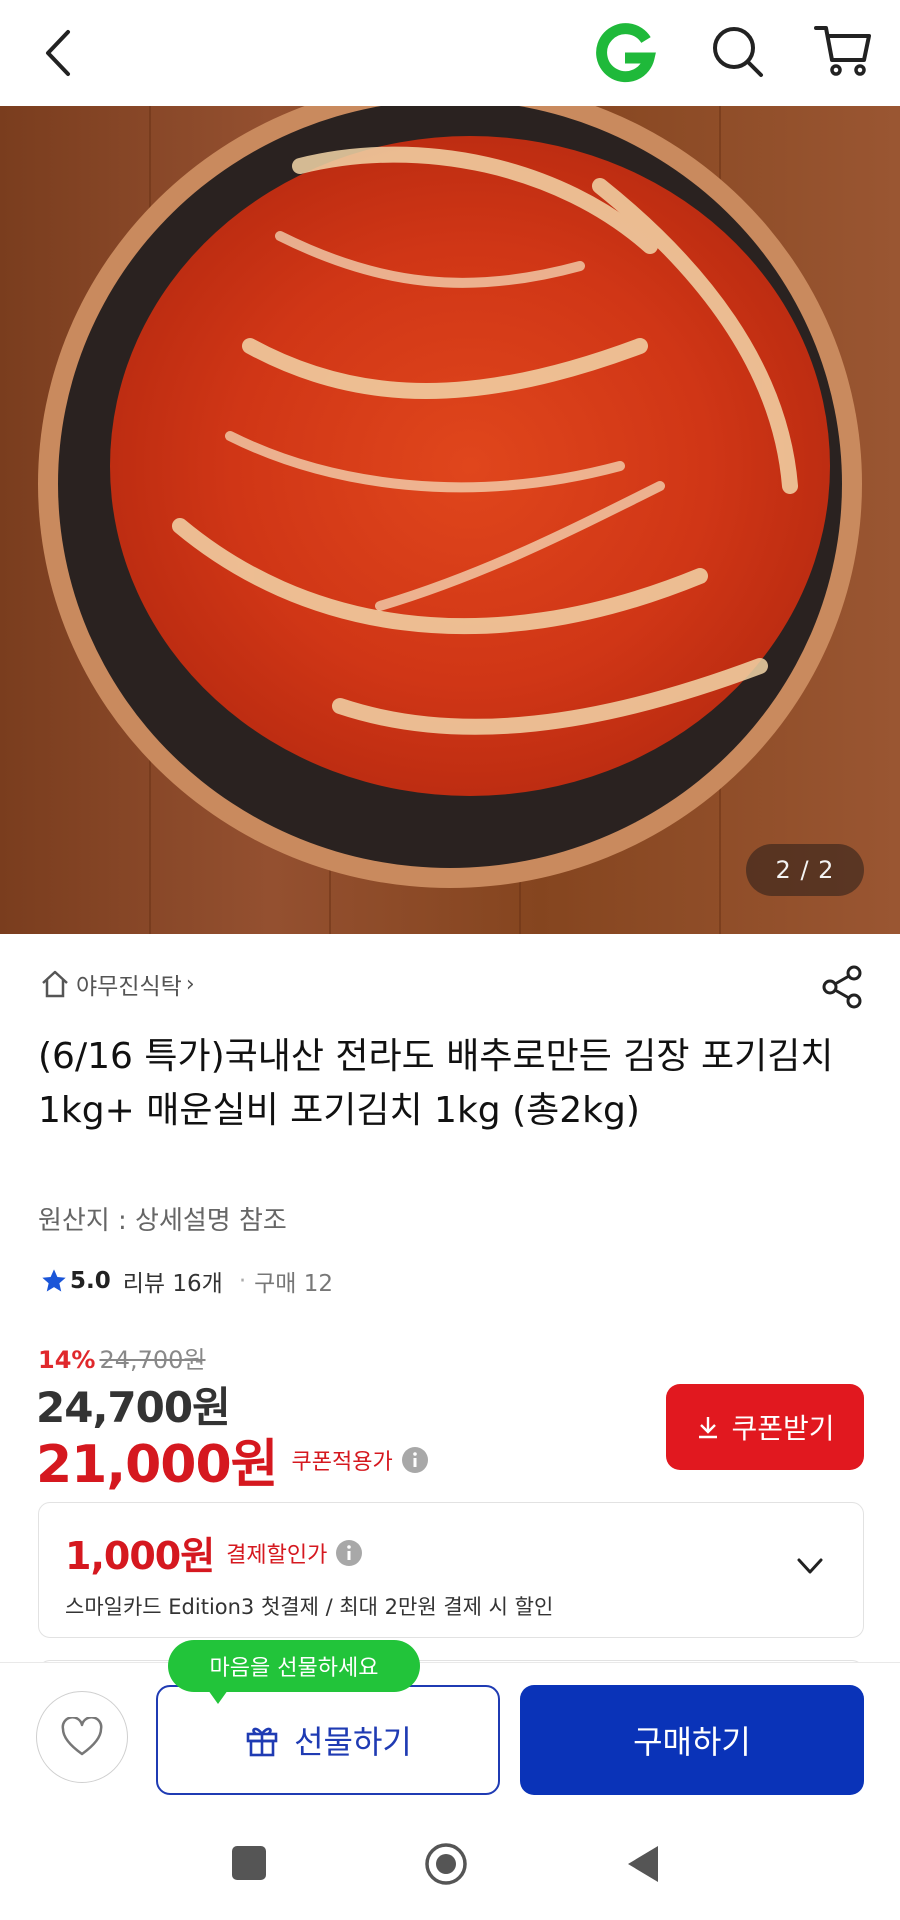 The height and width of the screenshot is (1920, 900). I want to click on coupon-price: 21,000원, so click(157, 1465).